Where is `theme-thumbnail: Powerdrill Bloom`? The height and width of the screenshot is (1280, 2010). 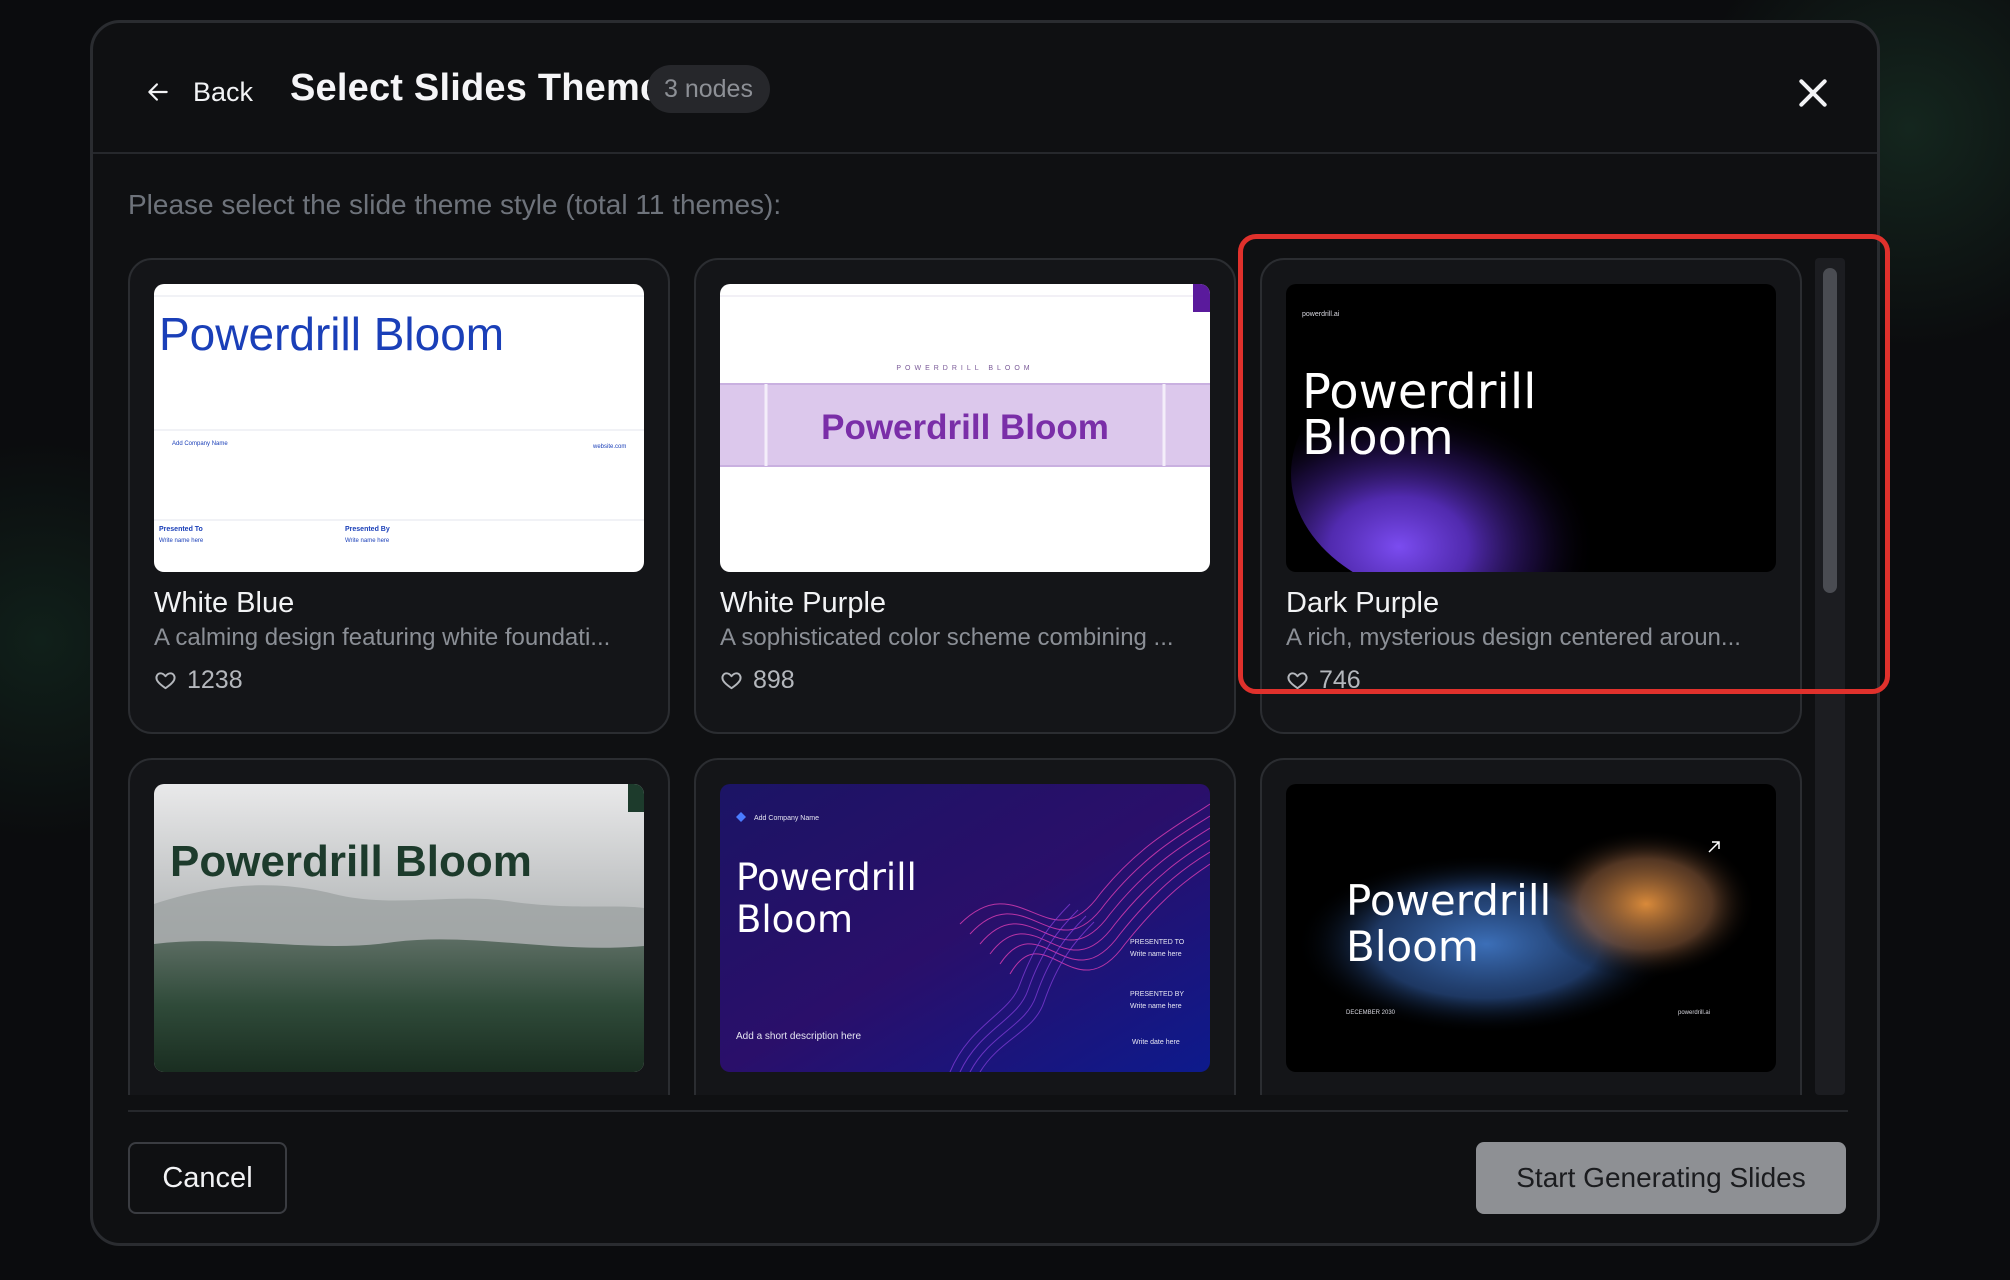
theme-thumbnail: Powerdrill Bloom is located at coordinates (399, 928).